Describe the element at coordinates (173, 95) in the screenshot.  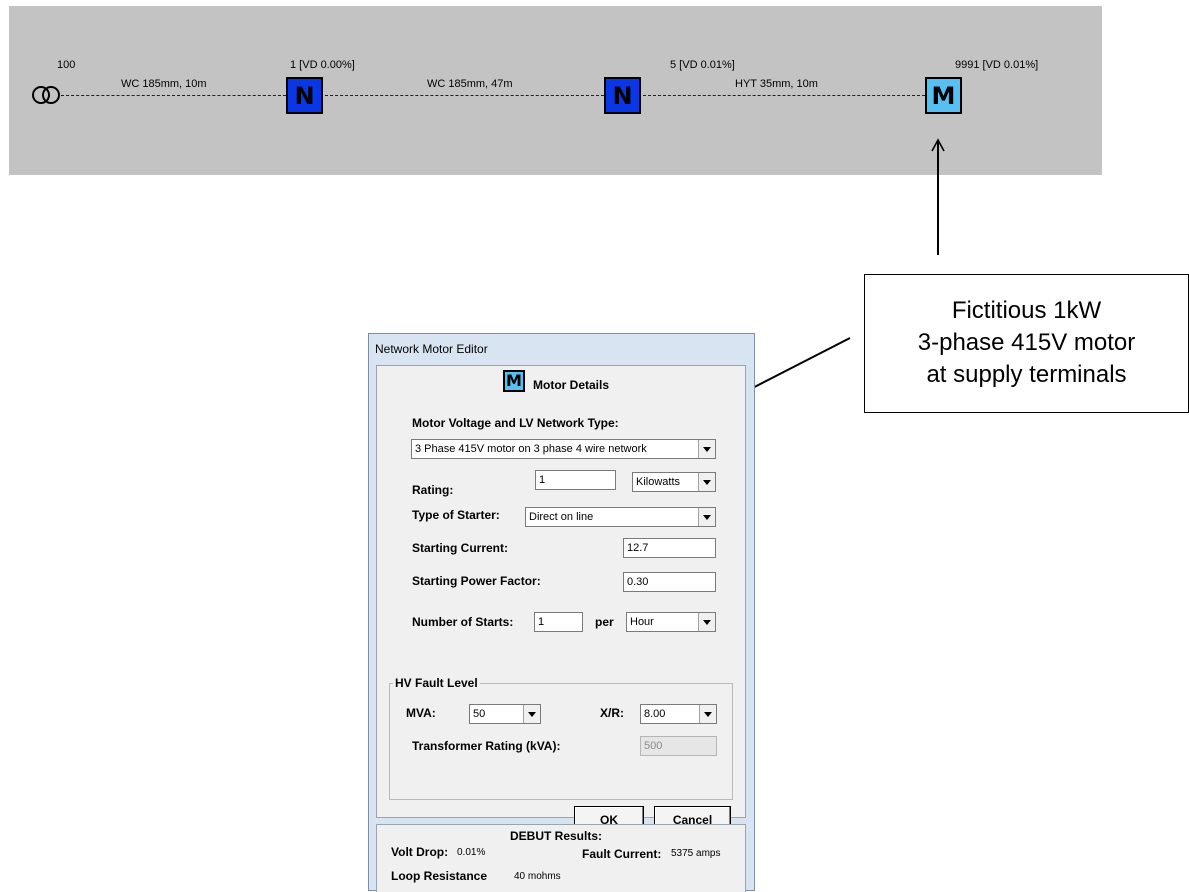
I see `cable-1-line` at that location.